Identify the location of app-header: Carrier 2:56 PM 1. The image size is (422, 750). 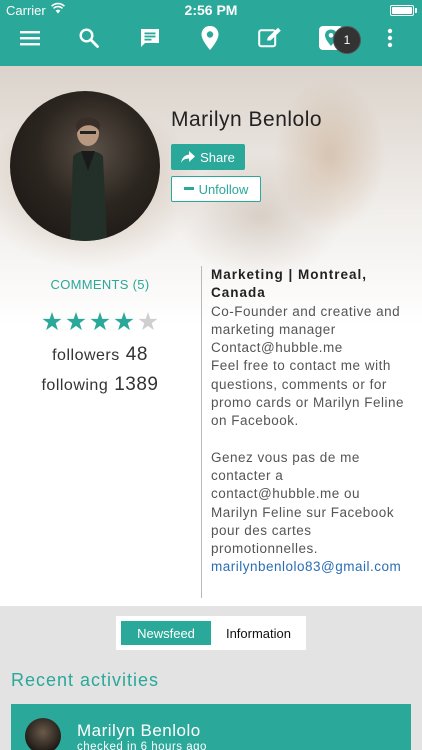
(211, 33).